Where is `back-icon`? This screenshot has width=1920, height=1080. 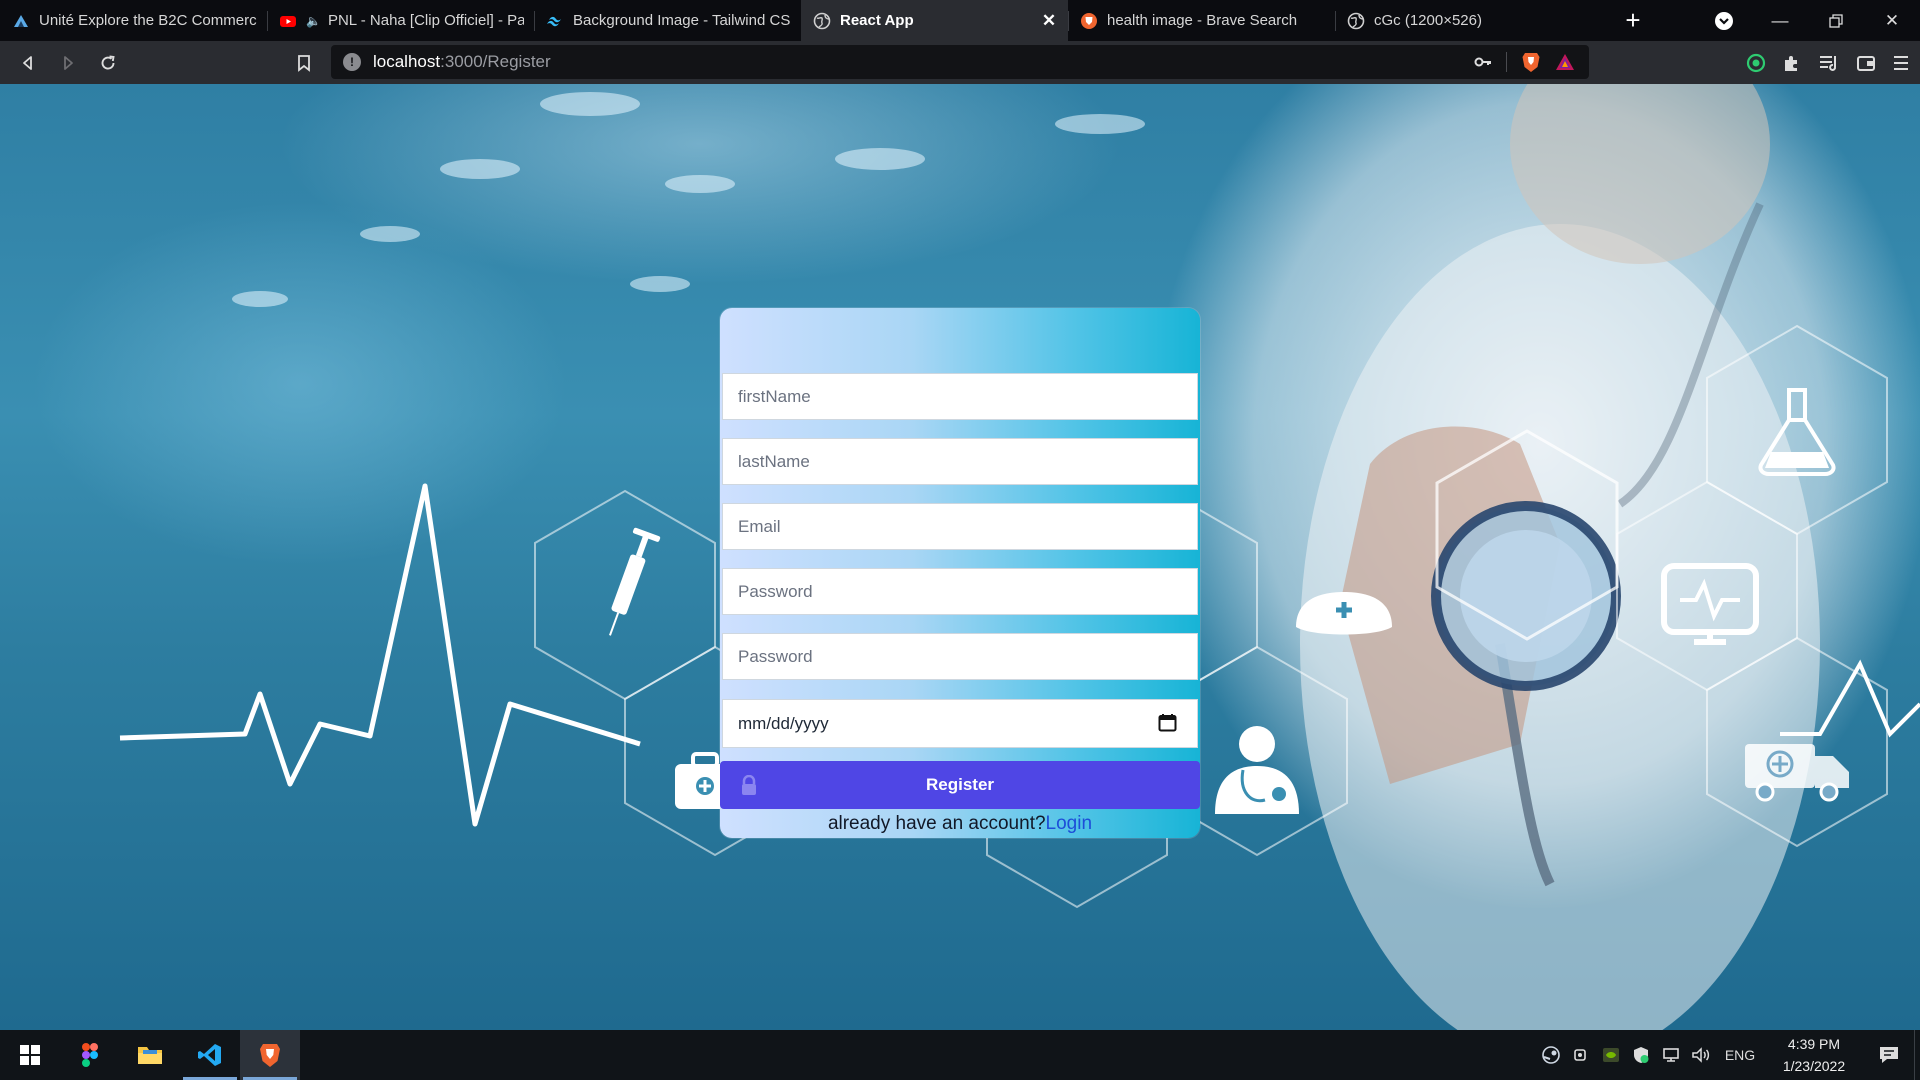
back-icon is located at coordinates (27, 62).